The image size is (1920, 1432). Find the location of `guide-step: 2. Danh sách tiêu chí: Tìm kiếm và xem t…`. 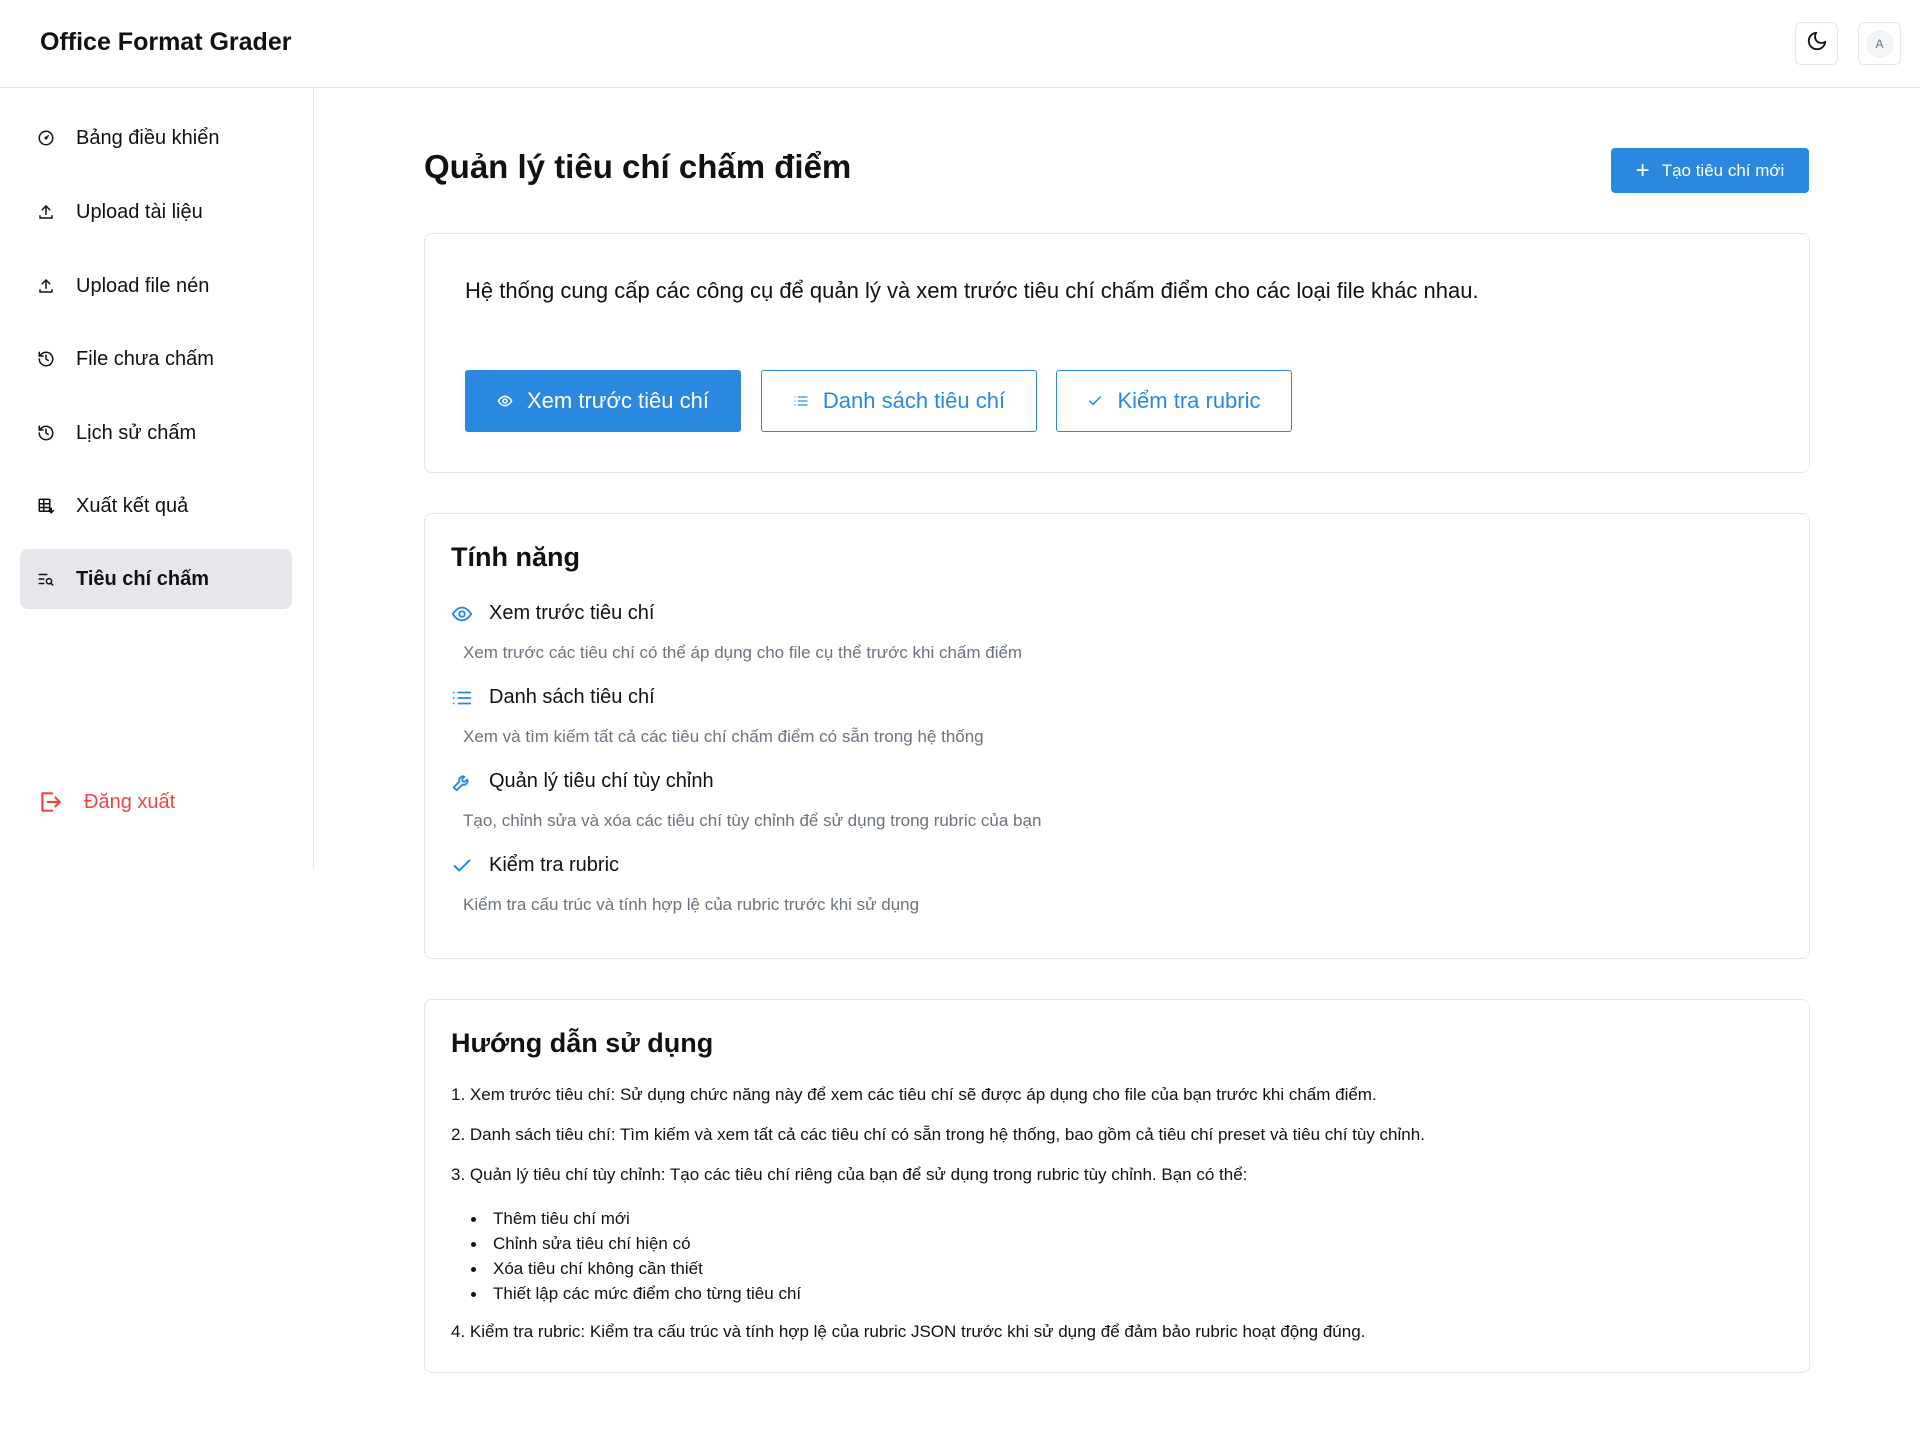

guide-step: 2. Danh sách tiêu chí: Tìm kiếm và xem t… is located at coordinates (938, 1134).